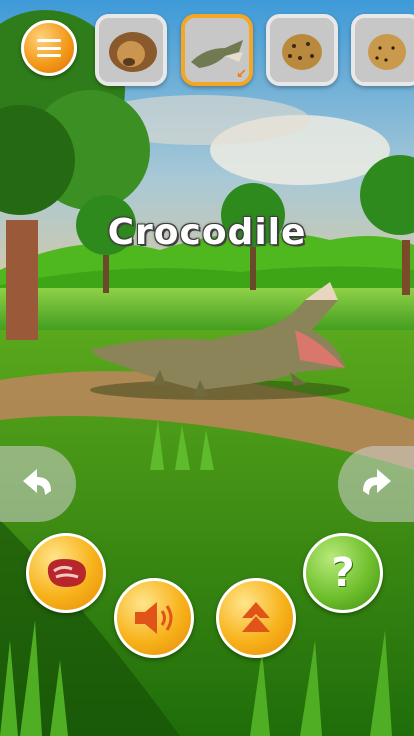  I want to click on leopard-thumb, so click(302, 50).